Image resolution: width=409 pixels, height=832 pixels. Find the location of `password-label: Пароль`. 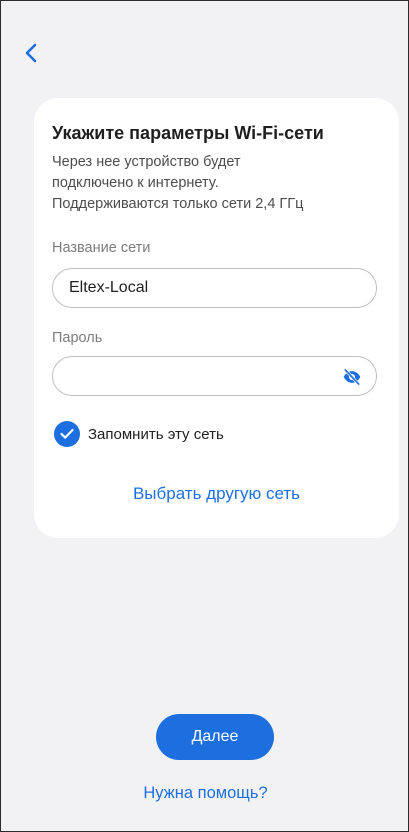

password-label: Пароль is located at coordinates (77, 338).